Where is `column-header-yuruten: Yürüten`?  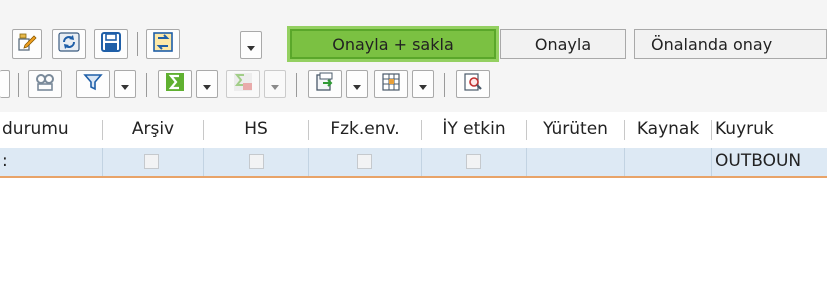 column-header-yuruten: Yürüten is located at coordinates (575, 129).